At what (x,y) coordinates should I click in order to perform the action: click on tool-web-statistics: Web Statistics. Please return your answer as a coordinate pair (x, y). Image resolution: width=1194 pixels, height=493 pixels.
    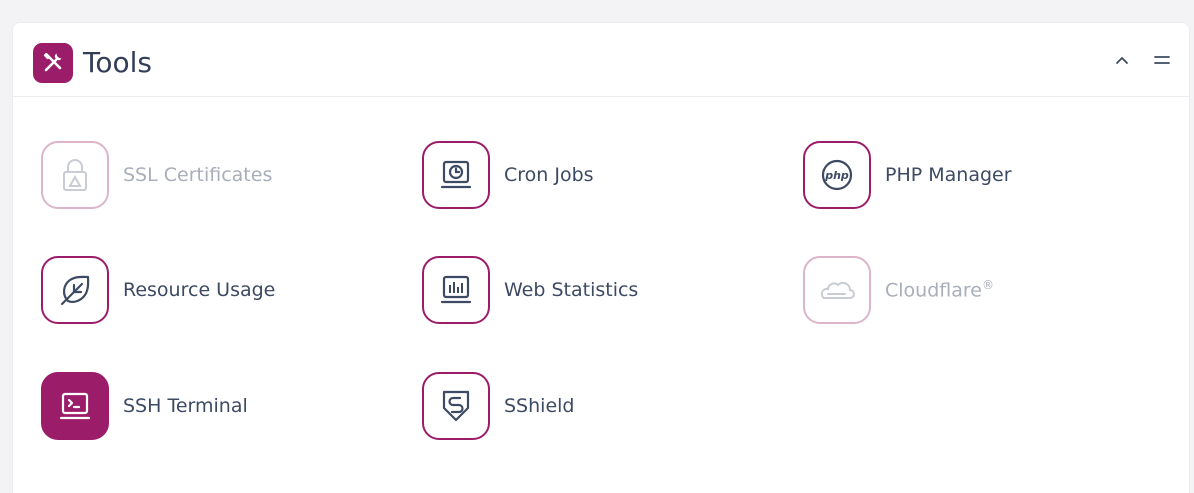
    Looking at the image, I should click on (530, 290).